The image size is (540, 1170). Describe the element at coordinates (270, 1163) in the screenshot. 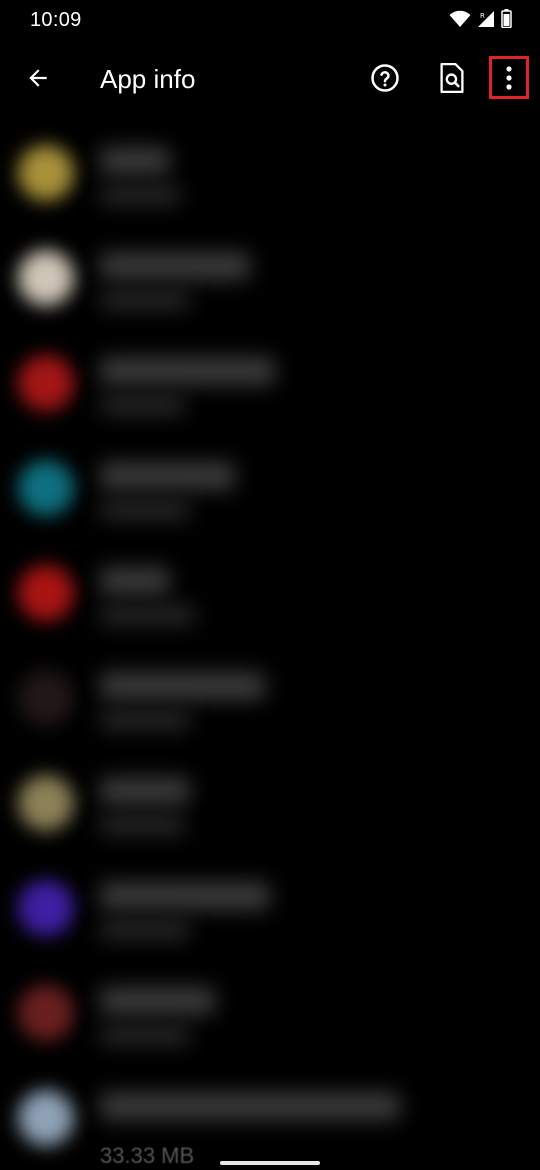

I see `gesture-nav-handle` at that location.